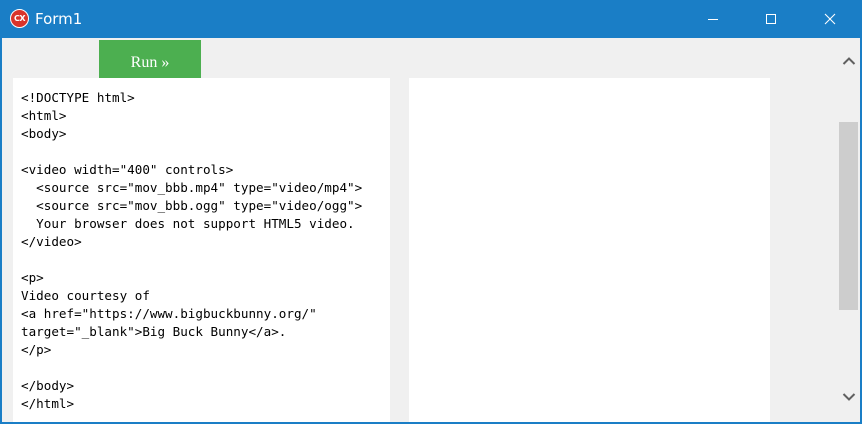 This screenshot has width=862, height=424. I want to click on code-line: <body>, so click(44, 133).